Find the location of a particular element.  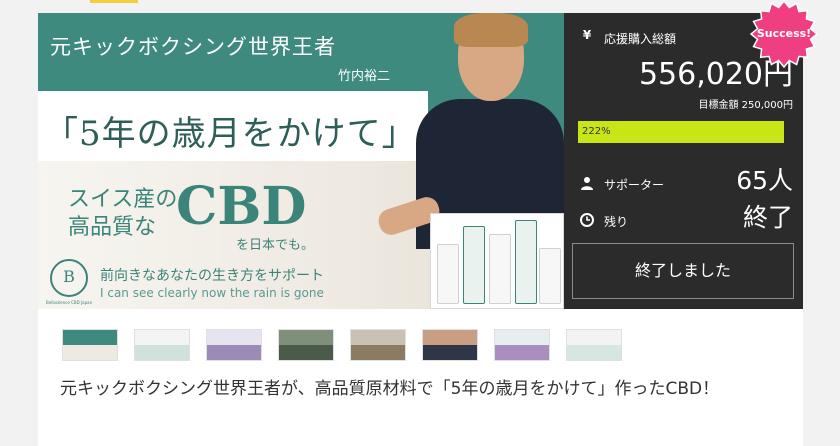

cbd-japan: を日本でも。 is located at coordinates (275, 245).